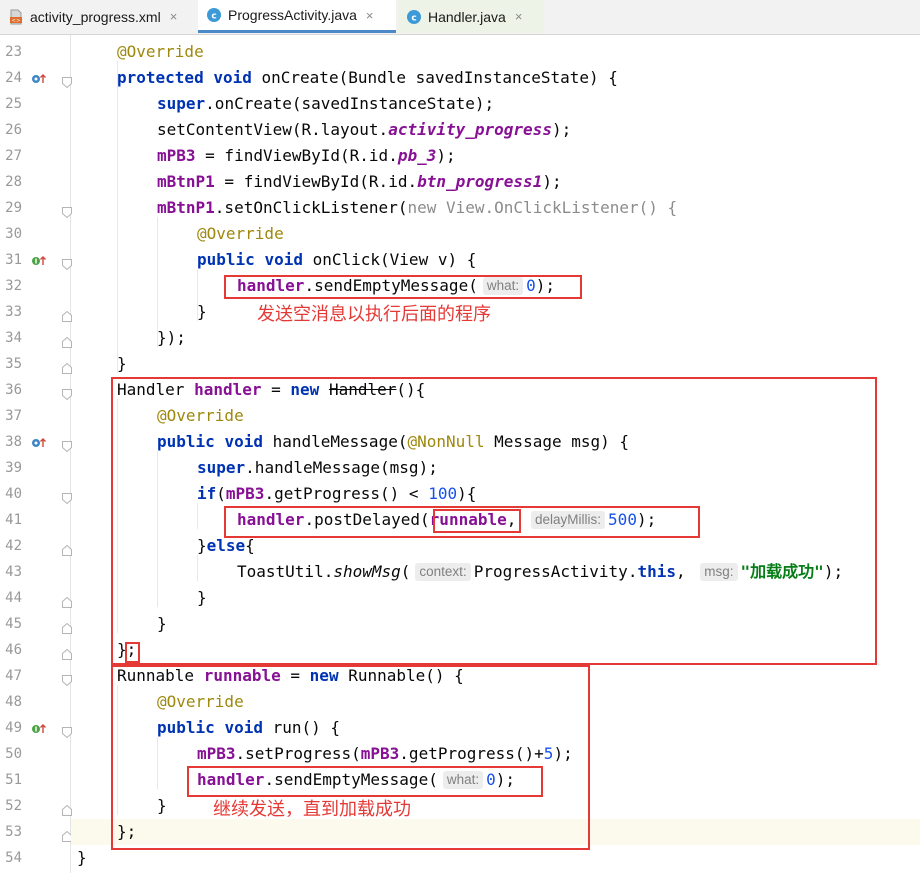 This screenshot has width=920, height=873. I want to click on number: 5, so click(548, 753).